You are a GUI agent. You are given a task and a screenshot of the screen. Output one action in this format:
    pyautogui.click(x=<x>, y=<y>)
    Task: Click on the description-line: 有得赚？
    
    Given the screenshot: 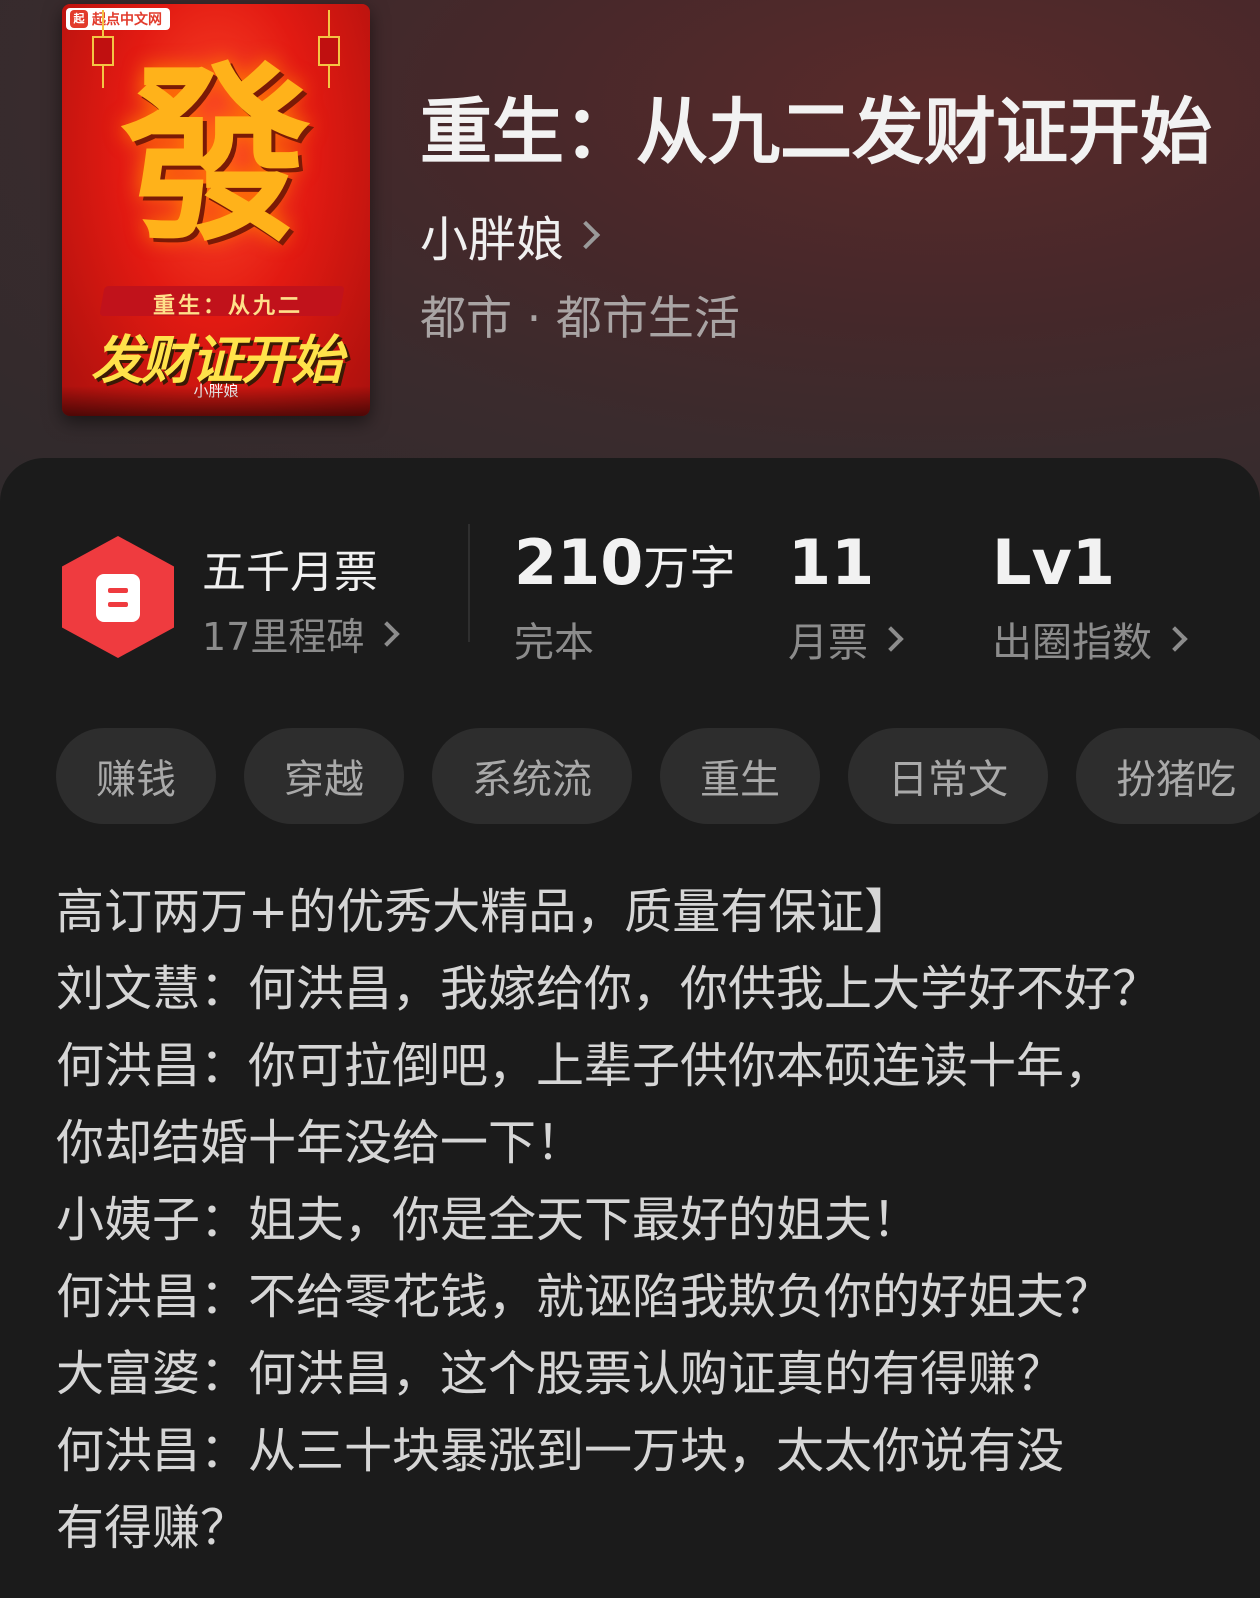 What is the action you would take?
    pyautogui.click(x=152, y=1528)
    